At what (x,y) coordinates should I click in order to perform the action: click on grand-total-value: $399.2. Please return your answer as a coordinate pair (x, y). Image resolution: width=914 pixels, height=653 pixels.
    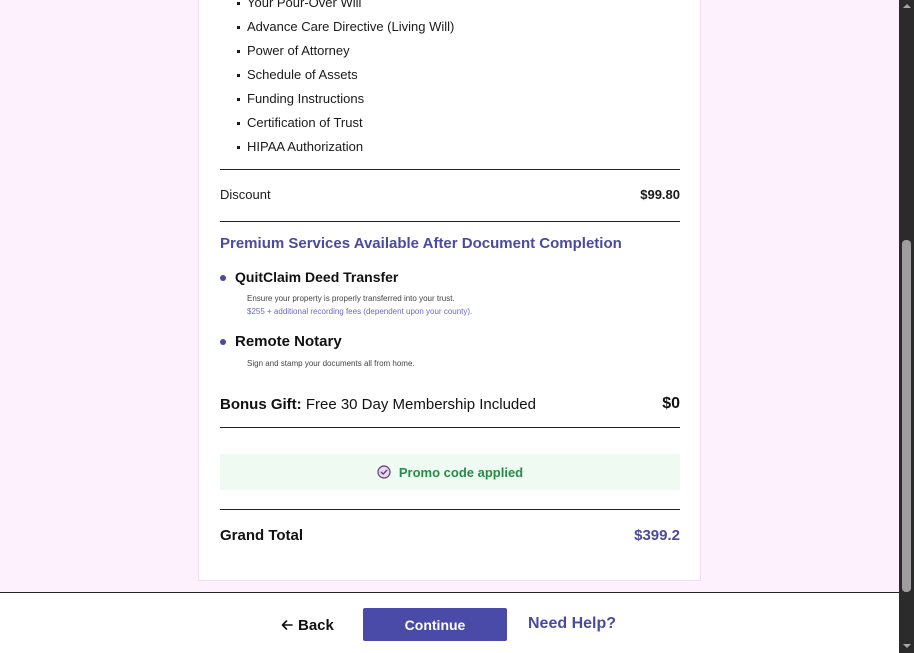
    Looking at the image, I should click on (657, 535).